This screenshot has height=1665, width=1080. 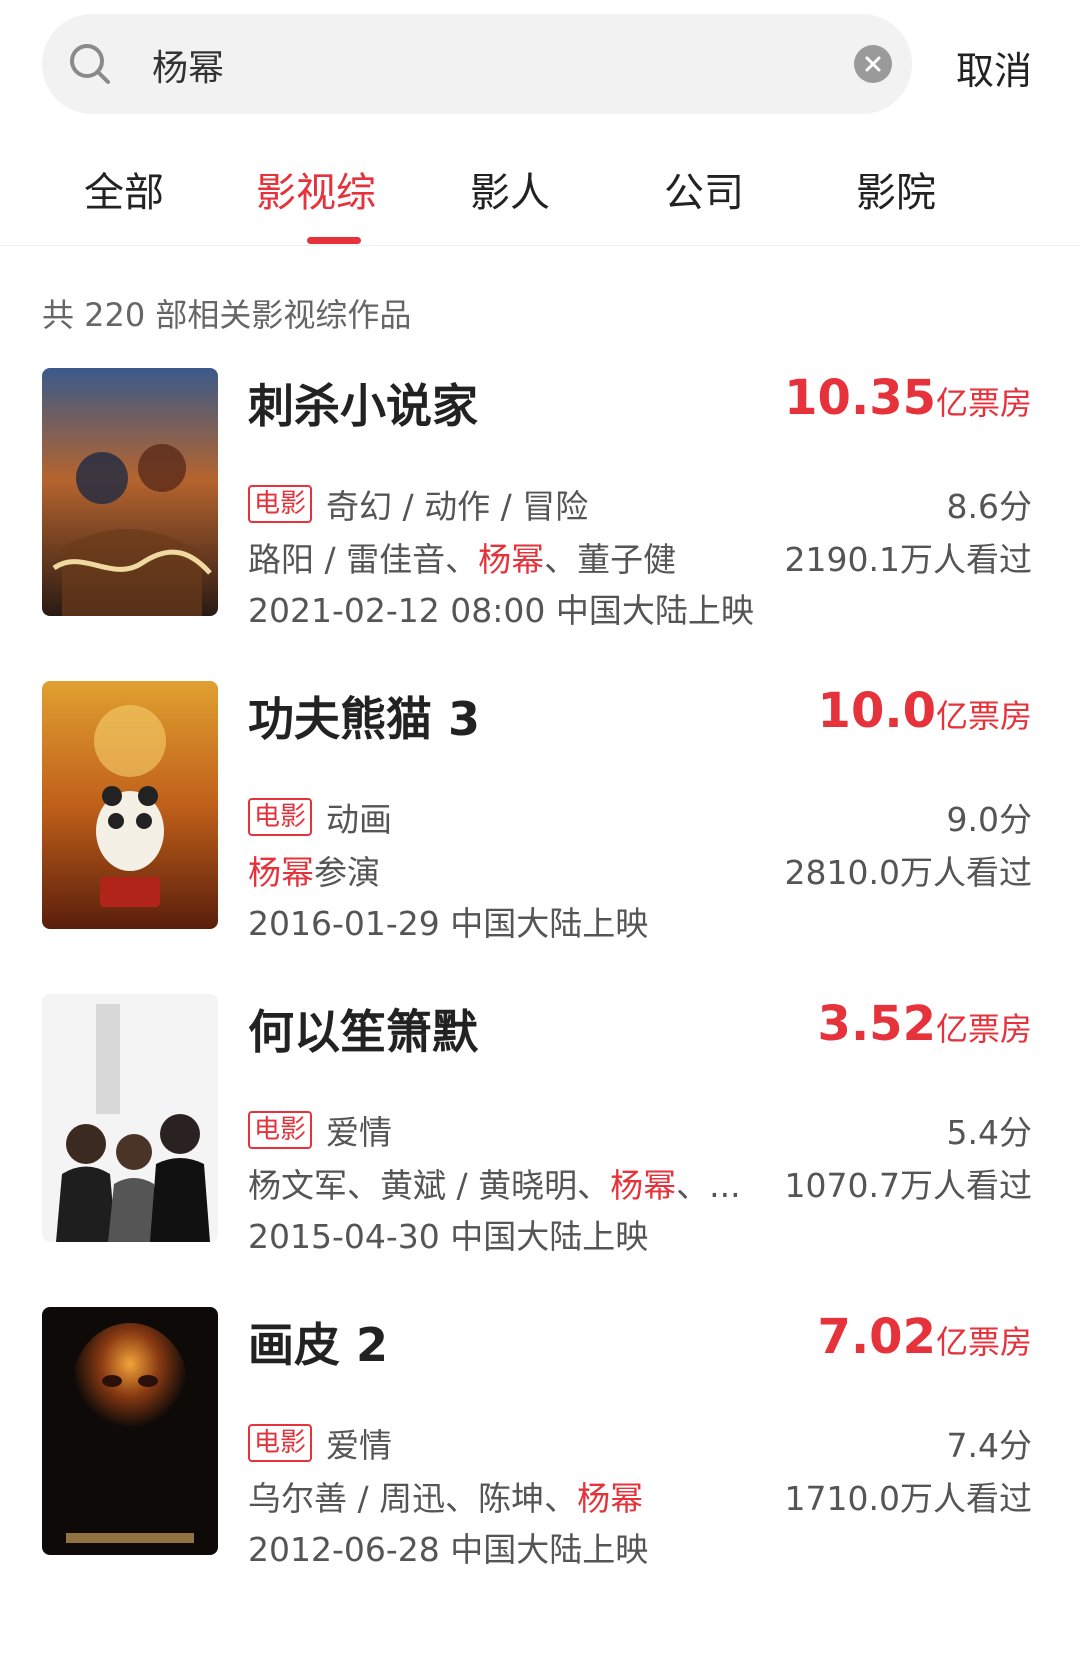 What do you see at coordinates (320, 817) in the screenshot?
I see `genre-line: 电影 动画` at bounding box center [320, 817].